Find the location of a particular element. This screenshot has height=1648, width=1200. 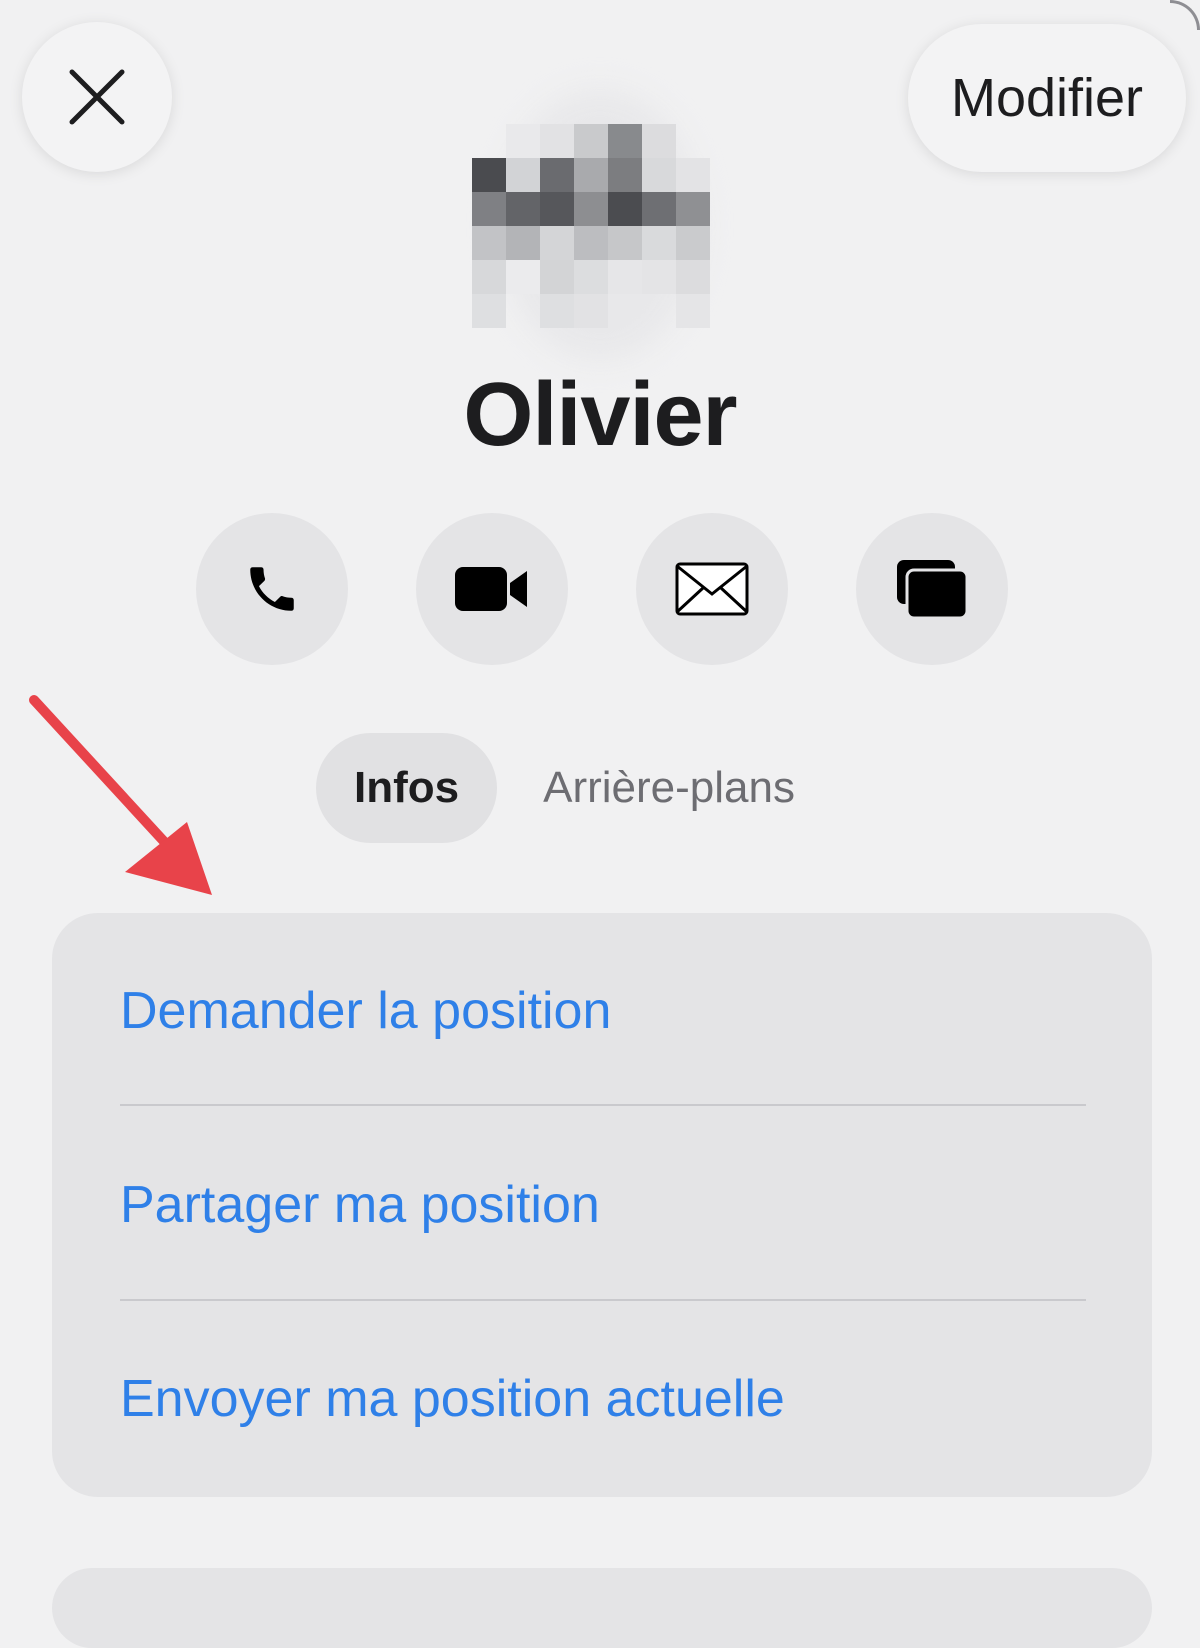

contact-name: Olivier is located at coordinates (600, 415).